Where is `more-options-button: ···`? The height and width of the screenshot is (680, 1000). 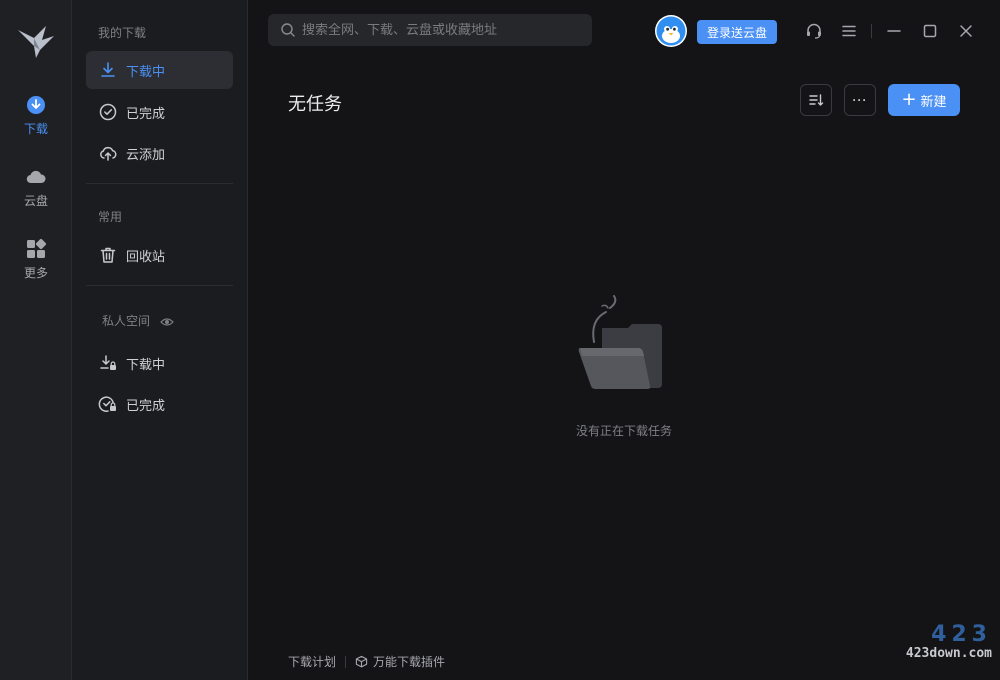 more-options-button: ··· is located at coordinates (860, 100).